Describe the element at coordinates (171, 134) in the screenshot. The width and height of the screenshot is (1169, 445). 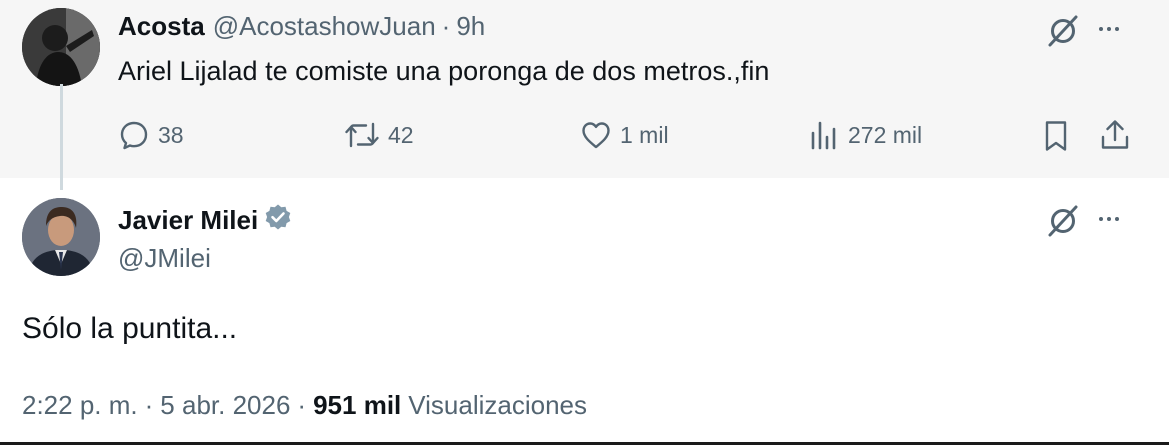
I see `reply-count: 38` at that location.